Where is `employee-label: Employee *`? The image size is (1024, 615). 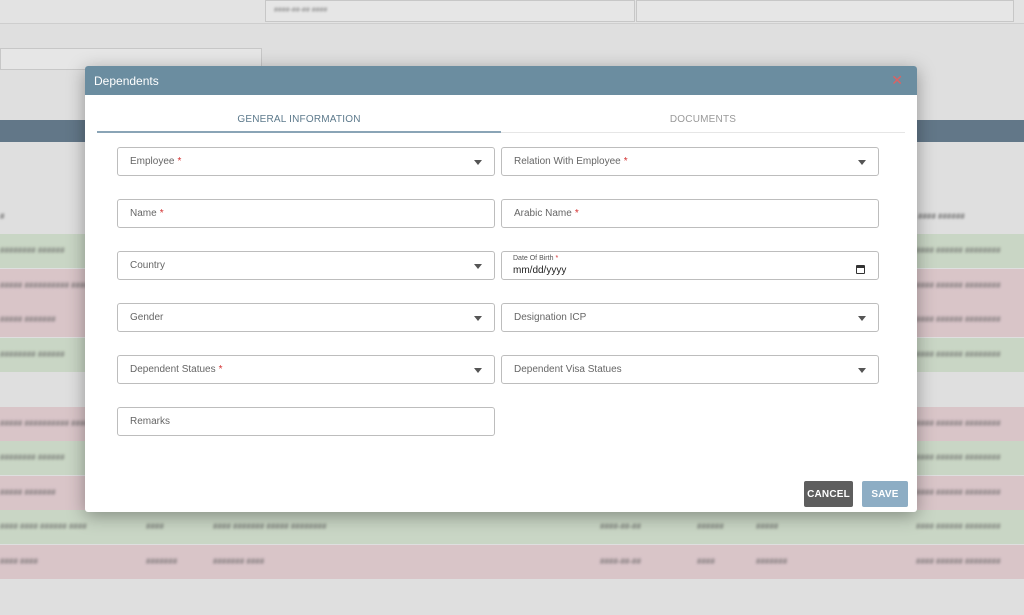
employee-label: Employee * is located at coordinates (155, 161).